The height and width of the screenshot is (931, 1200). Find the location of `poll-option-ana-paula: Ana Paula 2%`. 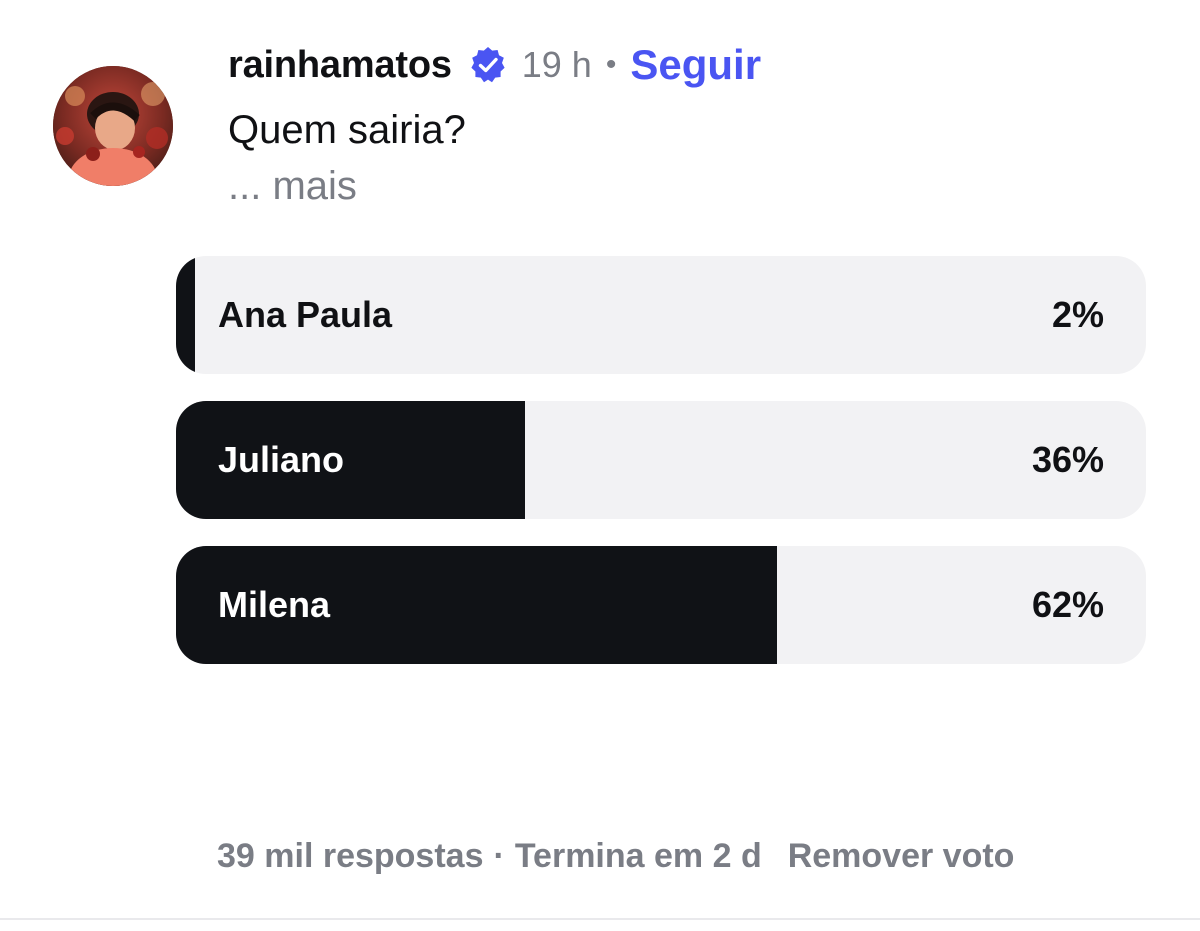

poll-option-ana-paula: Ana Paula 2% is located at coordinates (661, 315).